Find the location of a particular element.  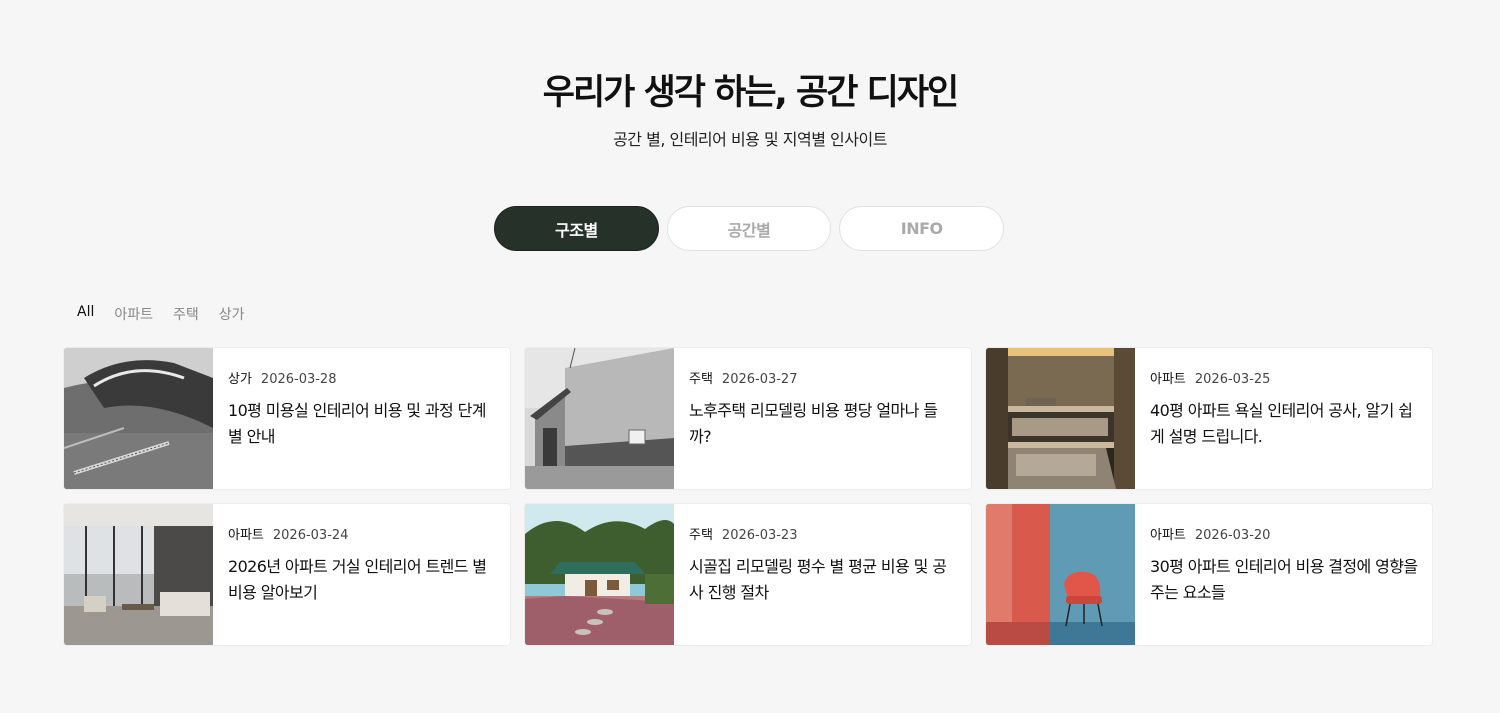

post-date: 2026-03-20 is located at coordinates (1232, 535).